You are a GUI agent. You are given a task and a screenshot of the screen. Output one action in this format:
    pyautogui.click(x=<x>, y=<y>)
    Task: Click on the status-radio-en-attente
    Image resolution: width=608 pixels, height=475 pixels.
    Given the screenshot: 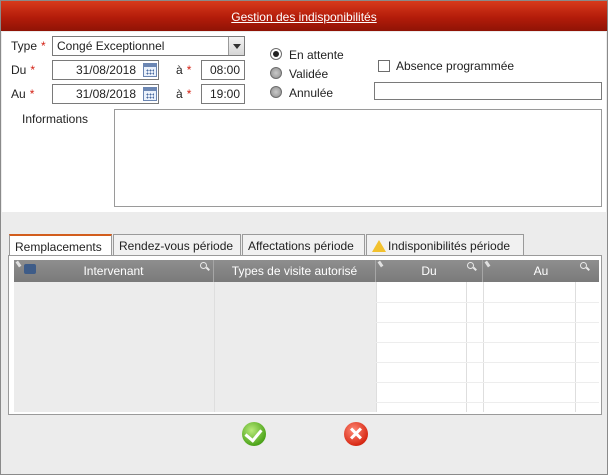 What is the action you would take?
    pyautogui.click(x=276, y=54)
    